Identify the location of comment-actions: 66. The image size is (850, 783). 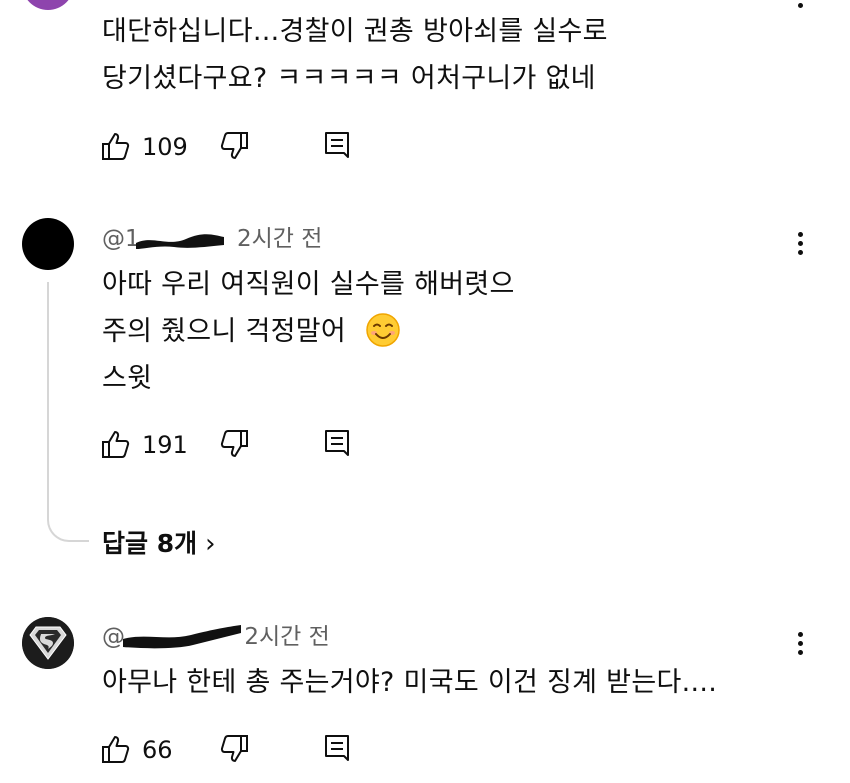
(250, 750).